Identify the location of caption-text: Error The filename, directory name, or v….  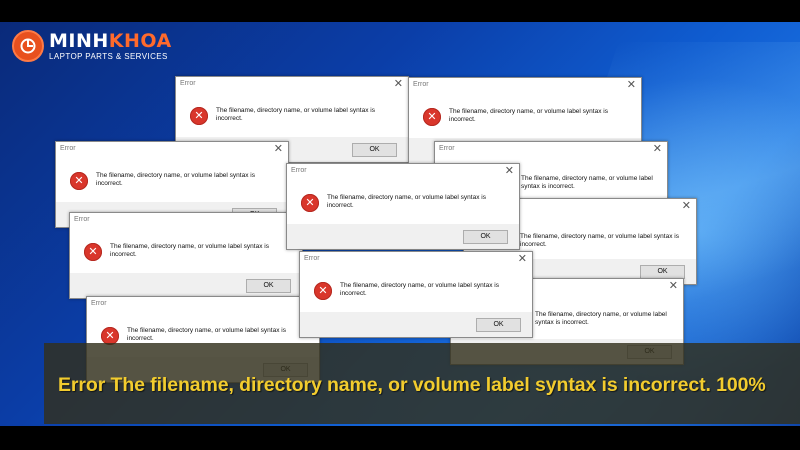
(412, 385).